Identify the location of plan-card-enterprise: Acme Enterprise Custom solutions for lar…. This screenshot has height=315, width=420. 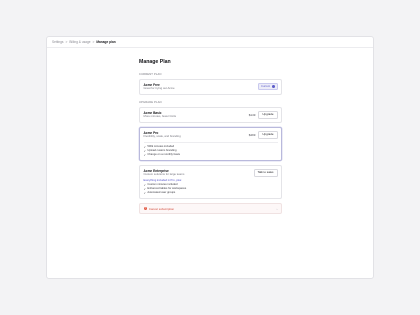
(210, 182).